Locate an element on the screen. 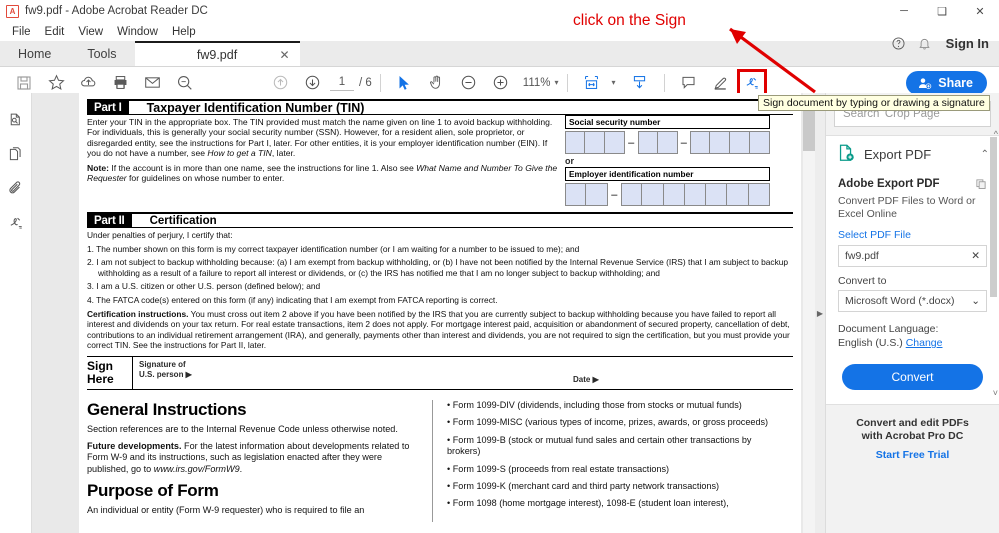  document-language: Document Language: English (U.S.) Change is located at coordinates (912, 336).